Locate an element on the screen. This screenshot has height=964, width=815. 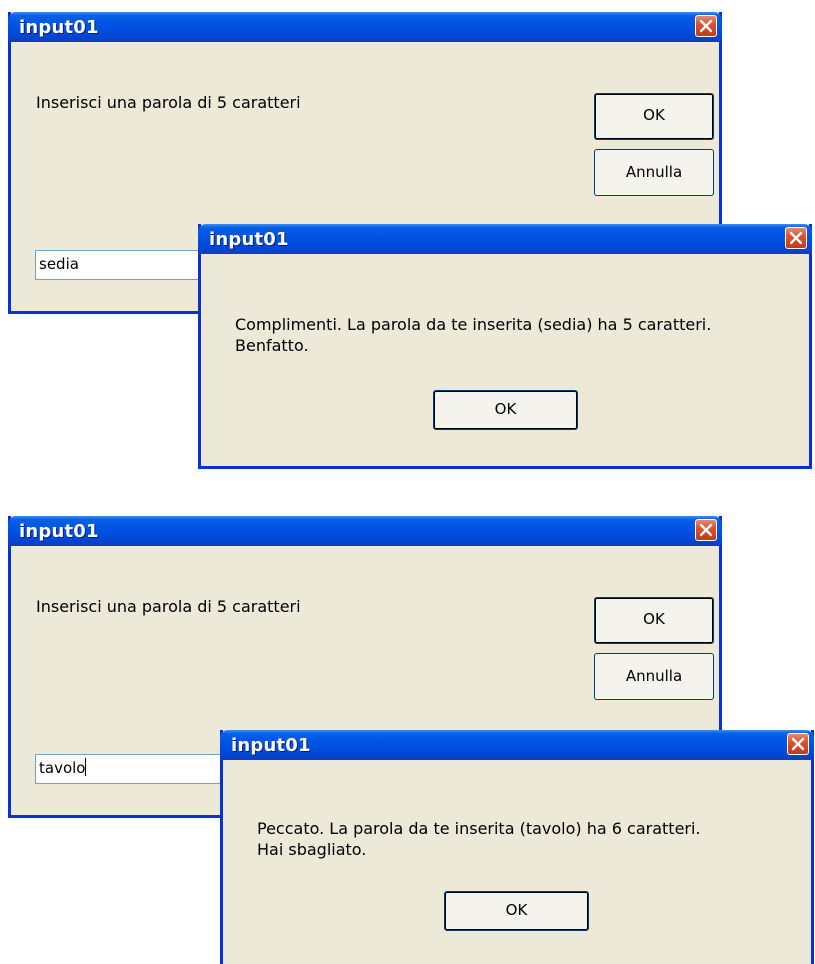
input-value: tavolo is located at coordinates (62, 768).